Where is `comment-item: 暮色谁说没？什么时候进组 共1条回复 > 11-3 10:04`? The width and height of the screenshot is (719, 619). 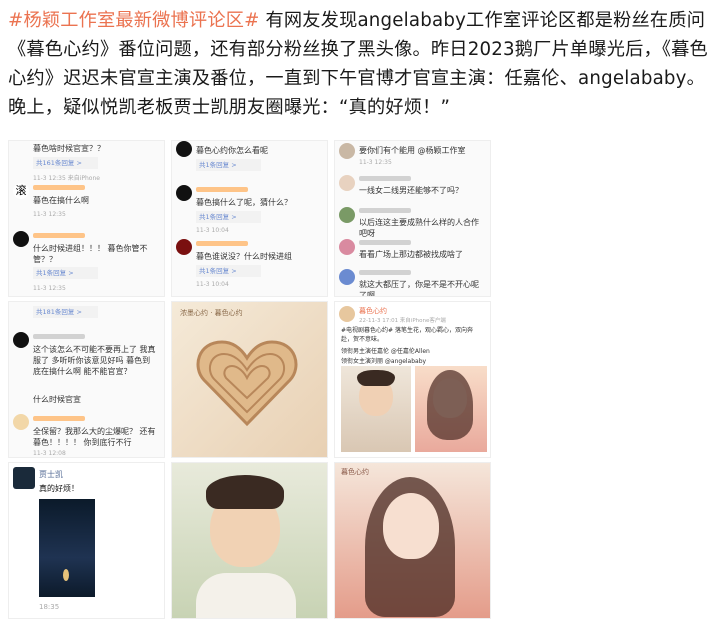
comment-item: 暮色谁说没？什么时候进组 共1条回复 > 11-3 10:04 is located at coordinates (249, 267).